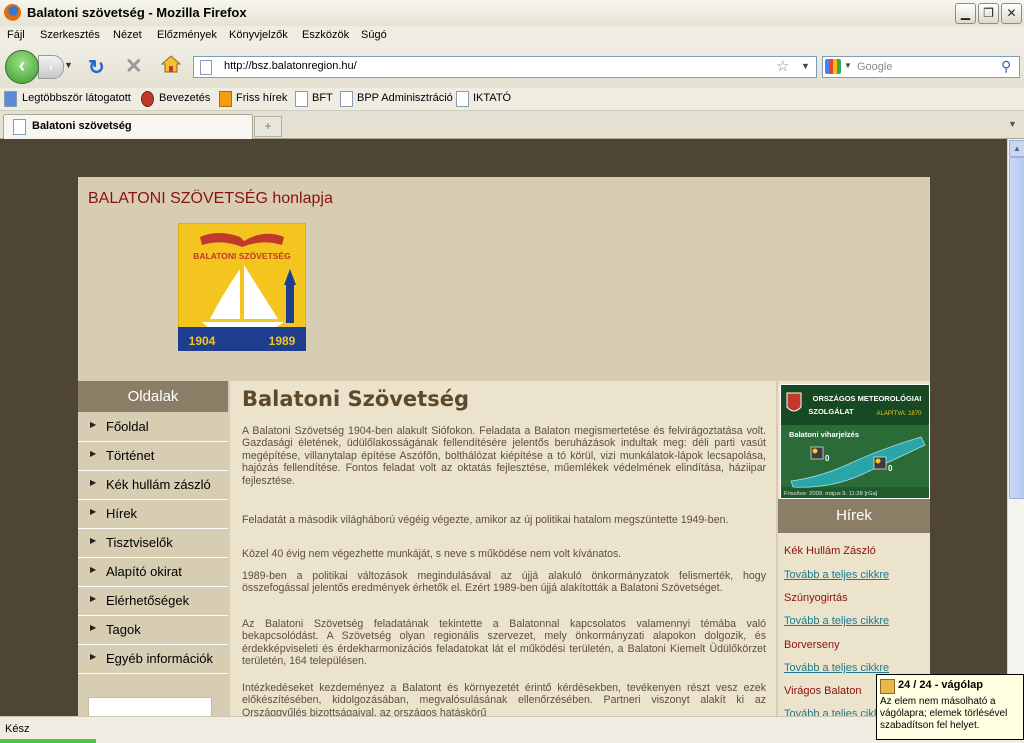 This screenshot has height=743, width=1024. I want to click on back-button: ‹, so click(22, 67).